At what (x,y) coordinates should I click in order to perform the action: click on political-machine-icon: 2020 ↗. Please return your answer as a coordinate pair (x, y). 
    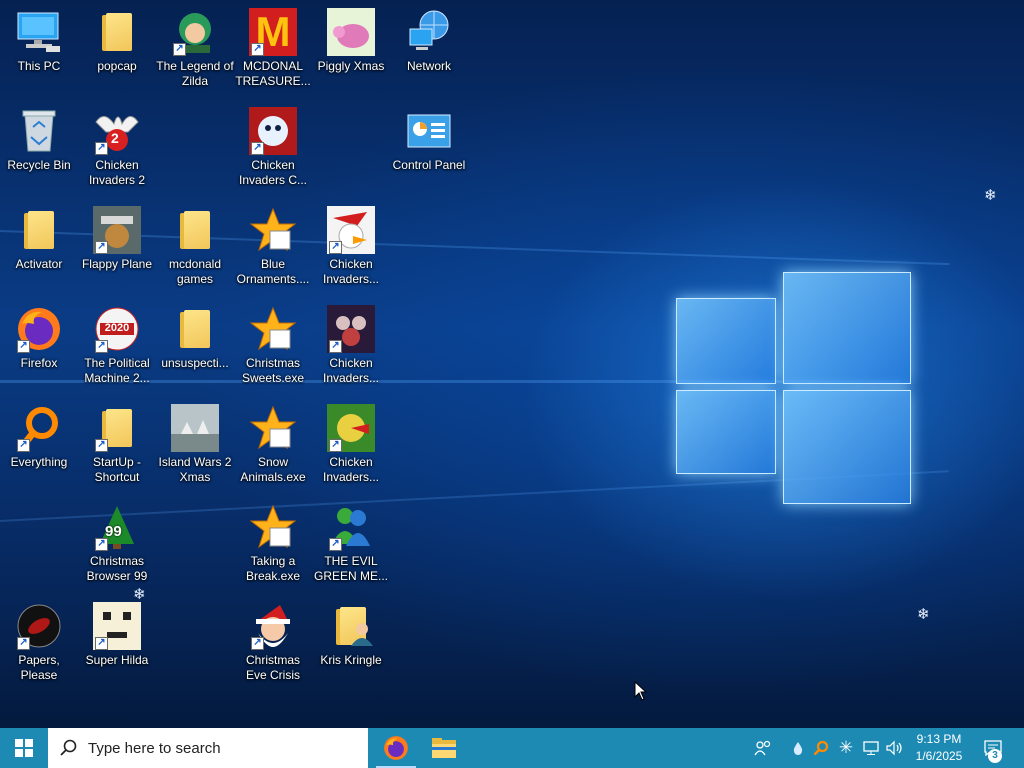
    Looking at the image, I should click on (117, 329).